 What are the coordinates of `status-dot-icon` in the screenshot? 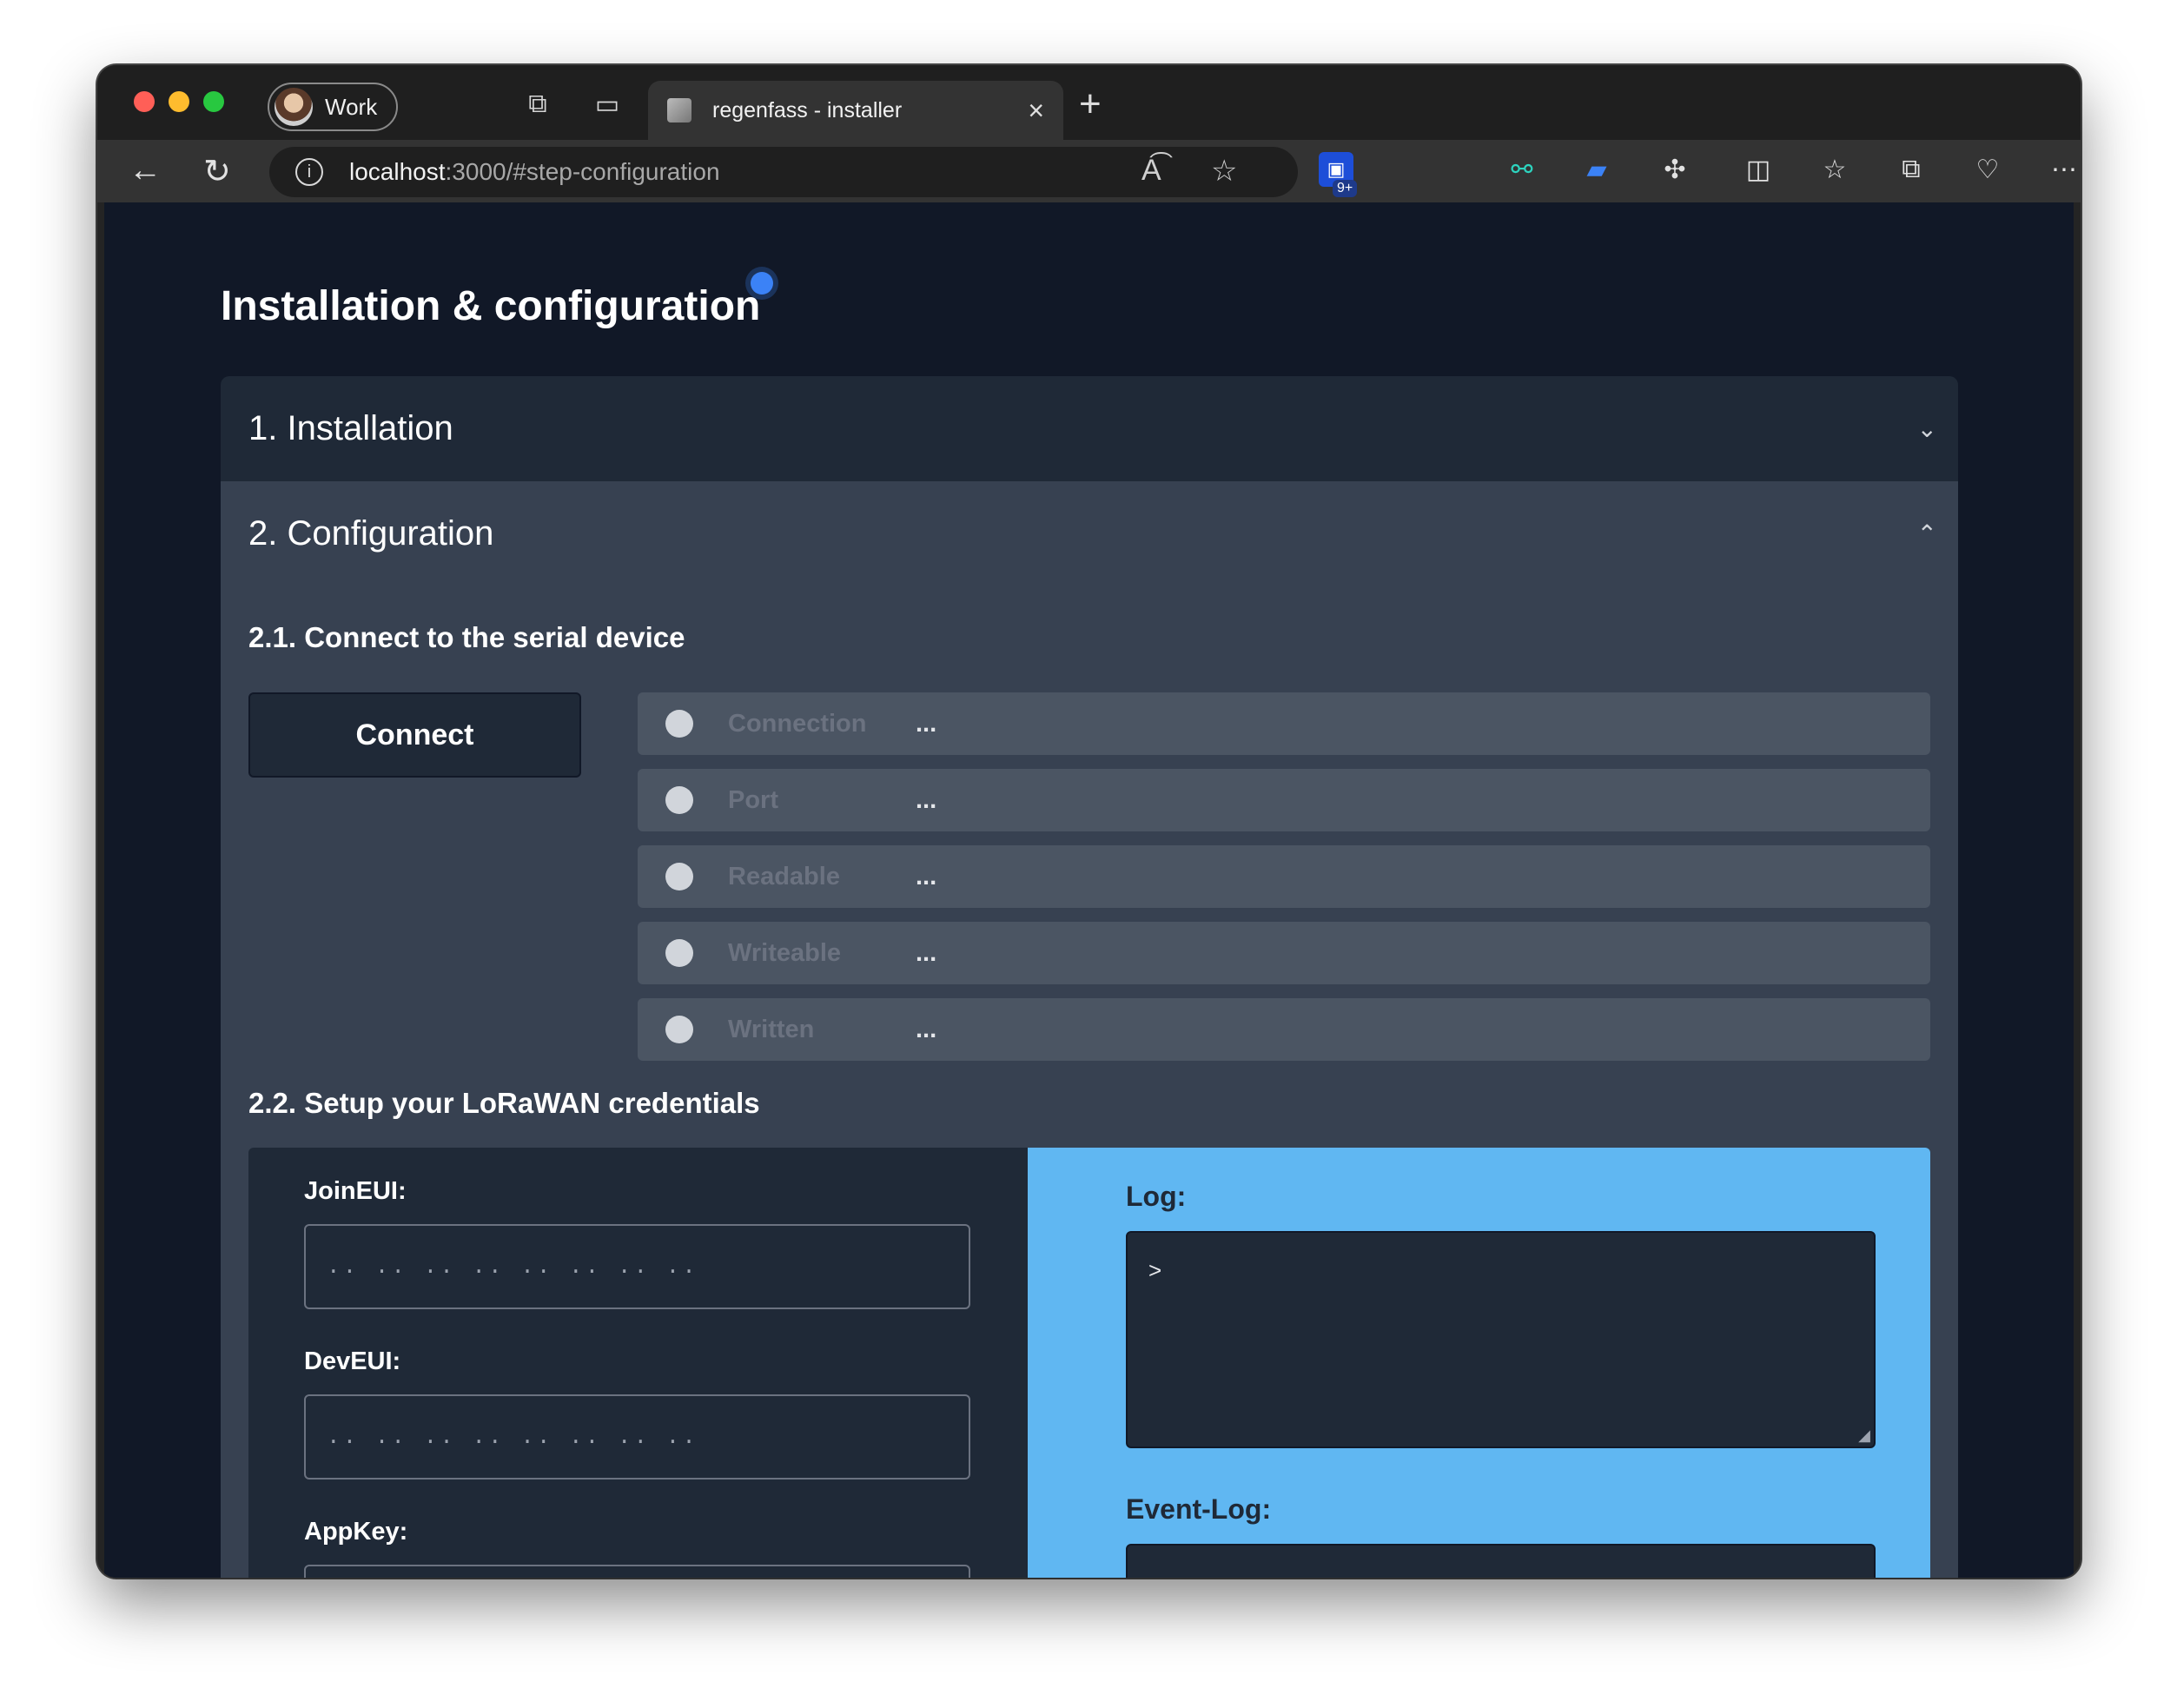 It's located at (762, 284).